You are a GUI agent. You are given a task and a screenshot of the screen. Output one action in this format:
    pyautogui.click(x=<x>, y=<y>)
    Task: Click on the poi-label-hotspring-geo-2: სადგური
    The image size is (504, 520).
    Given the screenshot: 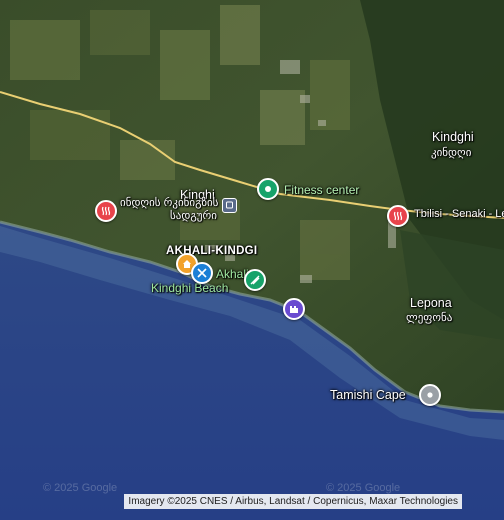 What is the action you would take?
    pyautogui.click(x=193, y=216)
    